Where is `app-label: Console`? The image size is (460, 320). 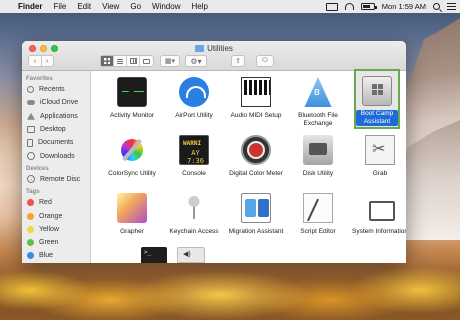
app-label: Console is located at coordinates (194, 173).